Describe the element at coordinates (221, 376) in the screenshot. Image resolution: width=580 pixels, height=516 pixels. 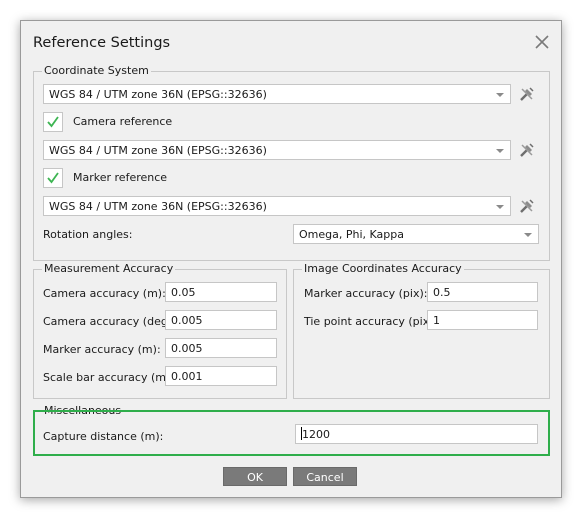
I see `scale-bar-accuracy-field: 0.001` at that location.